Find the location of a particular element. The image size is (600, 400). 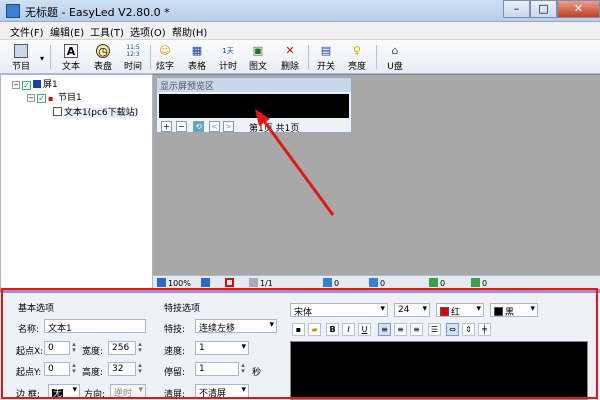

y-field: 0 is located at coordinates (57, 369).